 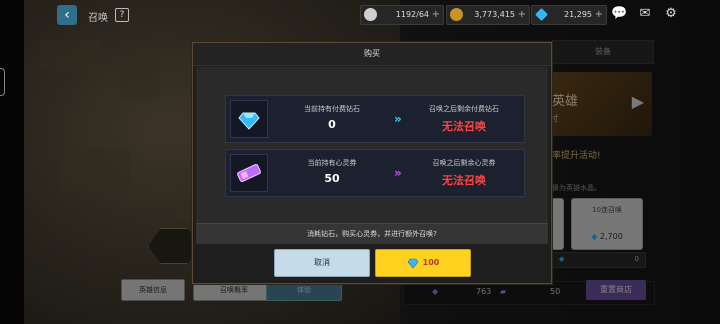 I want to click on remain-ticket-label: 召唤之后剩余心灵券, so click(x=464, y=163).